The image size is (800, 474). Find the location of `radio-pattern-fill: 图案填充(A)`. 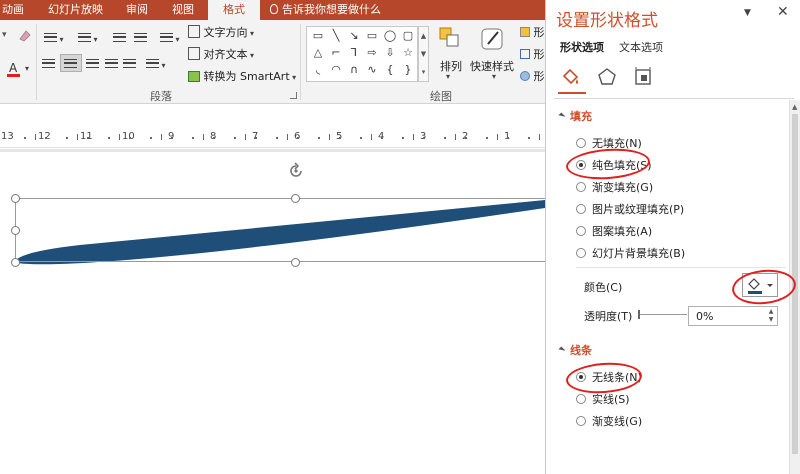

radio-pattern-fill: 图案填充(A) is located at coordinates (614, 231).